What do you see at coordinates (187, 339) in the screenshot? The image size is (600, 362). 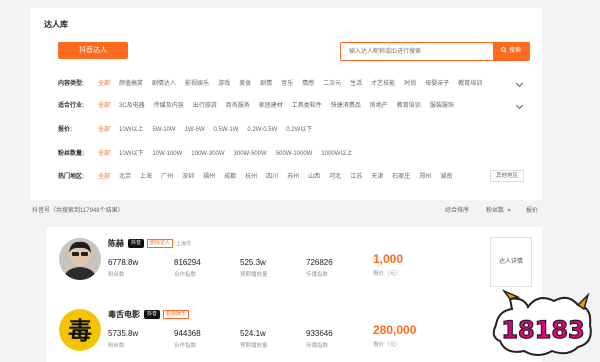 I see `stat-cooperation: 944368 合作指数` at bounding box center [187, 339].